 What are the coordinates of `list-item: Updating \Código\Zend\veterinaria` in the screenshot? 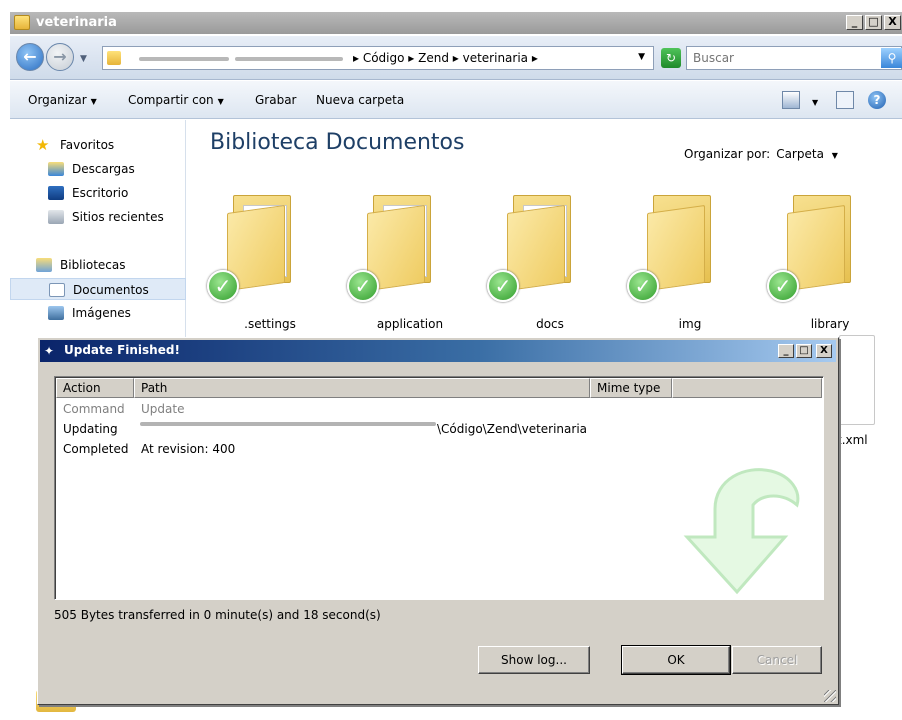 It's located at (439, 429).